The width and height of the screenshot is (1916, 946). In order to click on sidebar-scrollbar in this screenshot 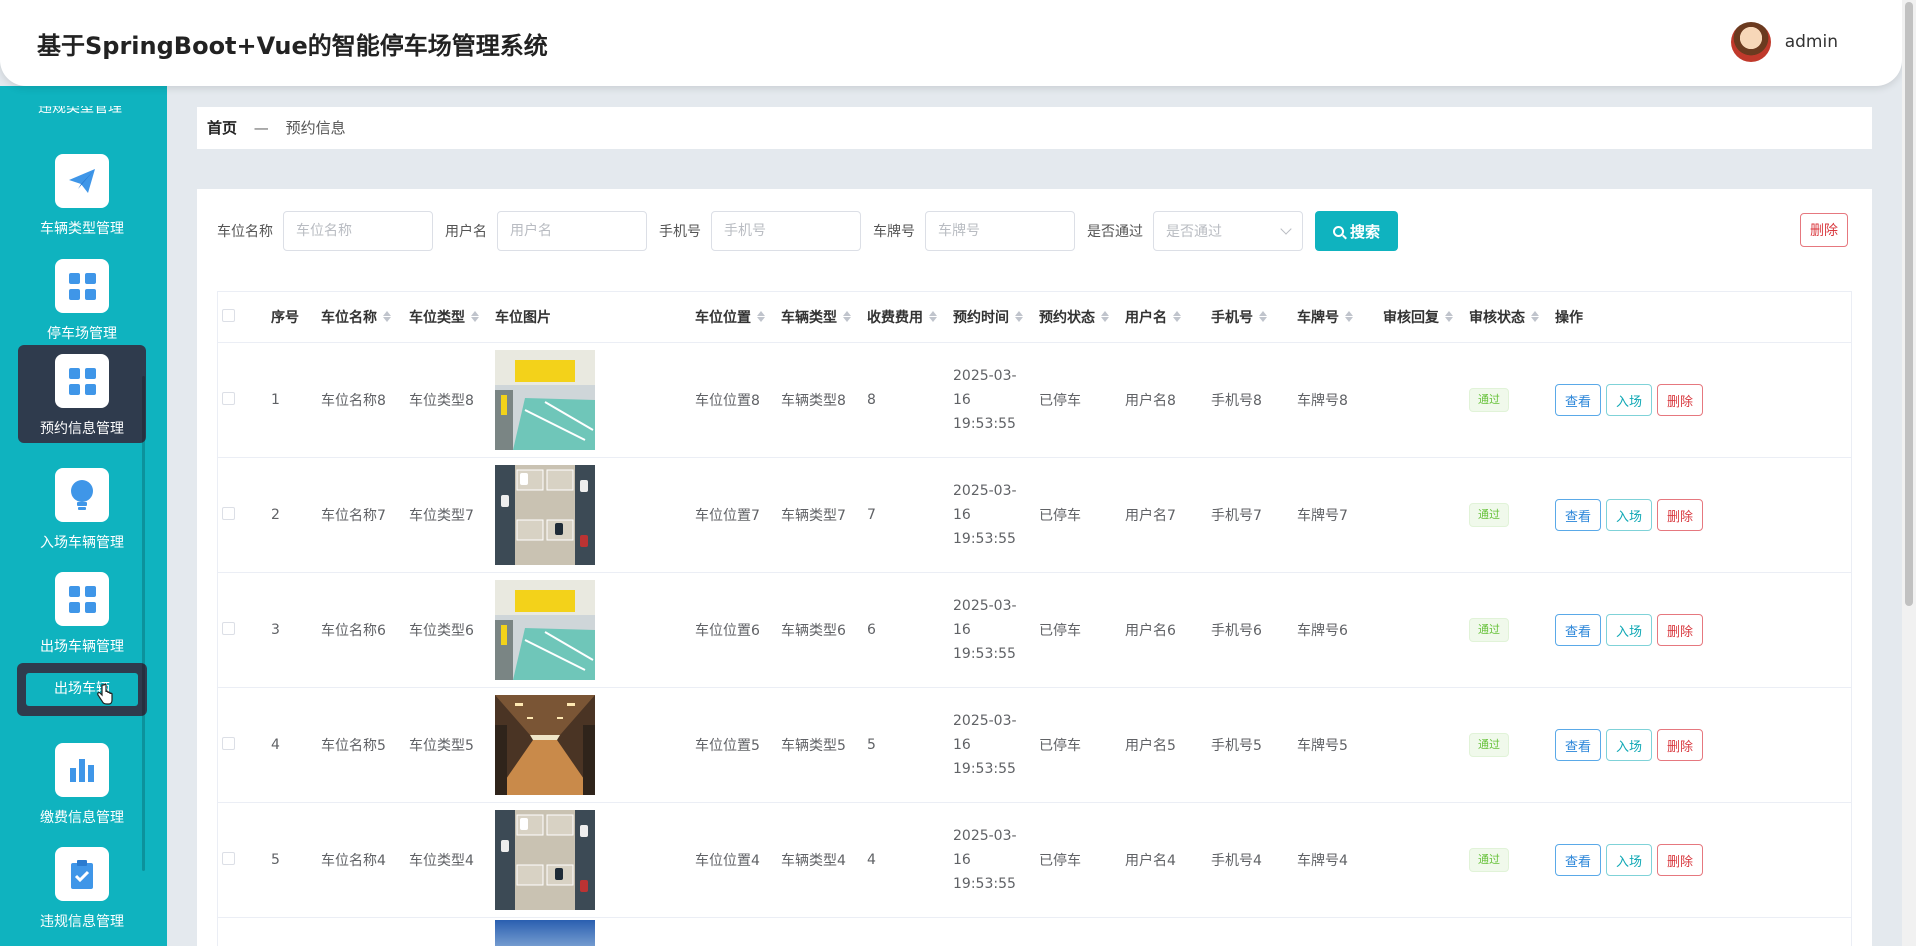, I will do `click(143, 623)`.